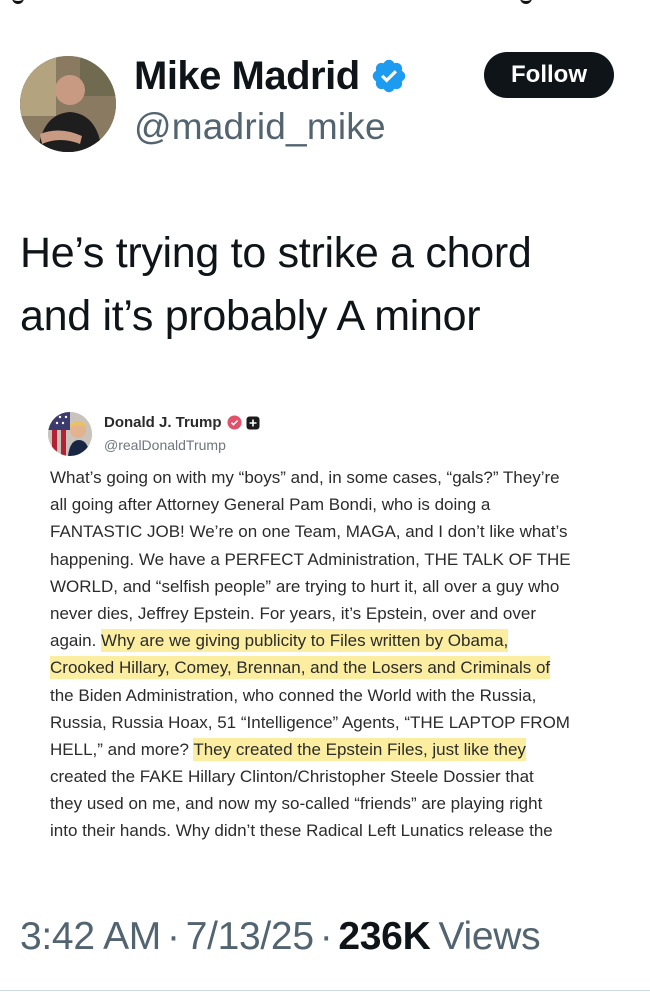 Image resolution: width=650 pixels, height=1000 pixels. Describe the element at coordinates (76, 641) in the screenshot. I see `post-text: again.` at that location.